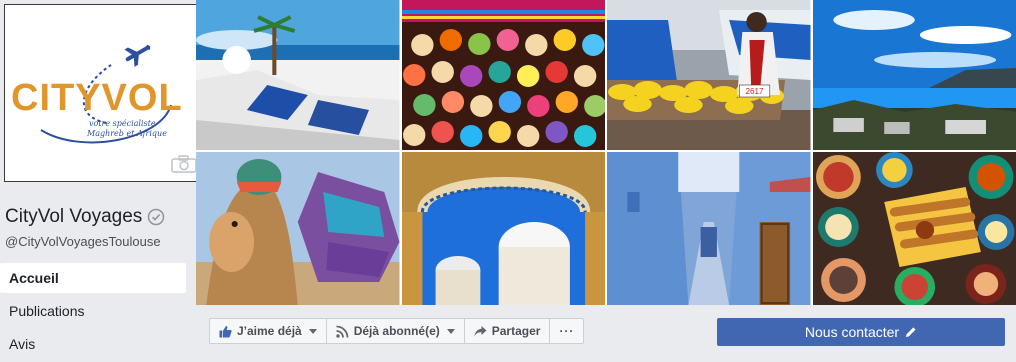  What do you see at coordinates (504, 75) in the screenshot?
I see `cover-tile-sugar-skulls` at bounding box center [504, 75].